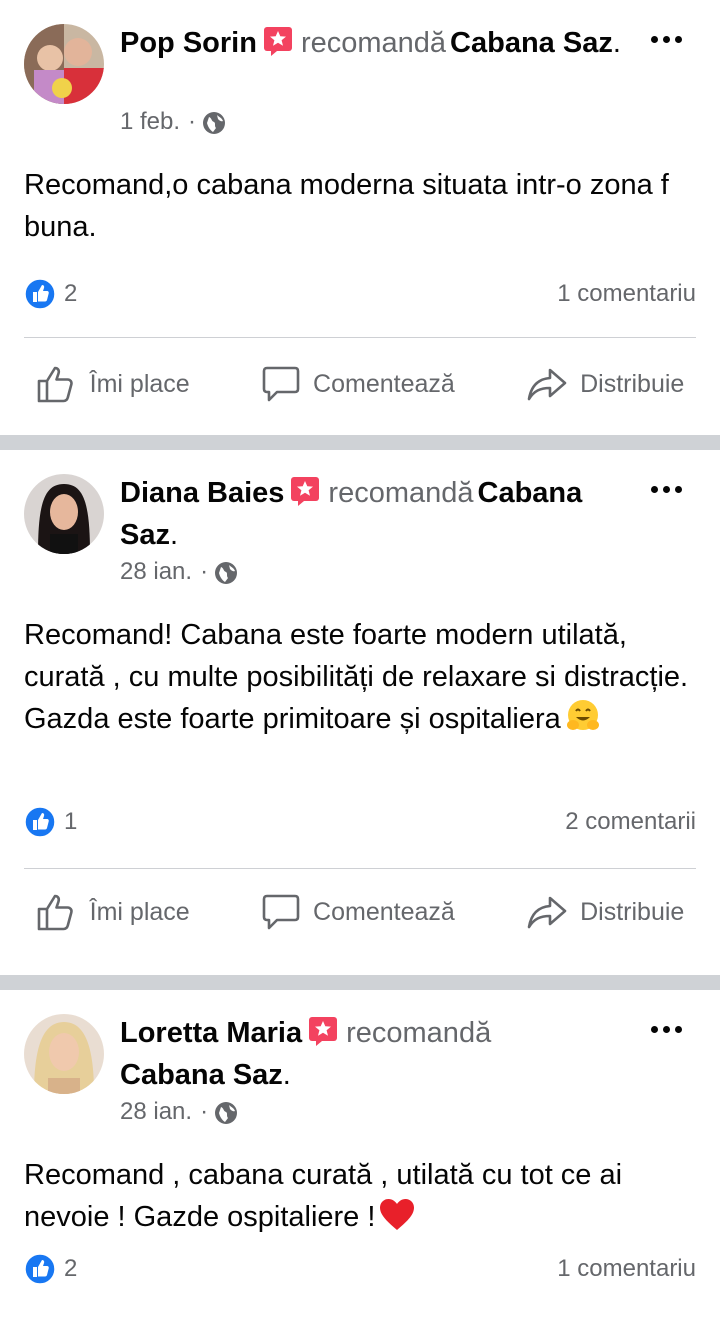 Image resolution: width=720 pixels, height=1330 pixels. I want to click on post-stats: 1 2 comentarii, so click(360, 822).